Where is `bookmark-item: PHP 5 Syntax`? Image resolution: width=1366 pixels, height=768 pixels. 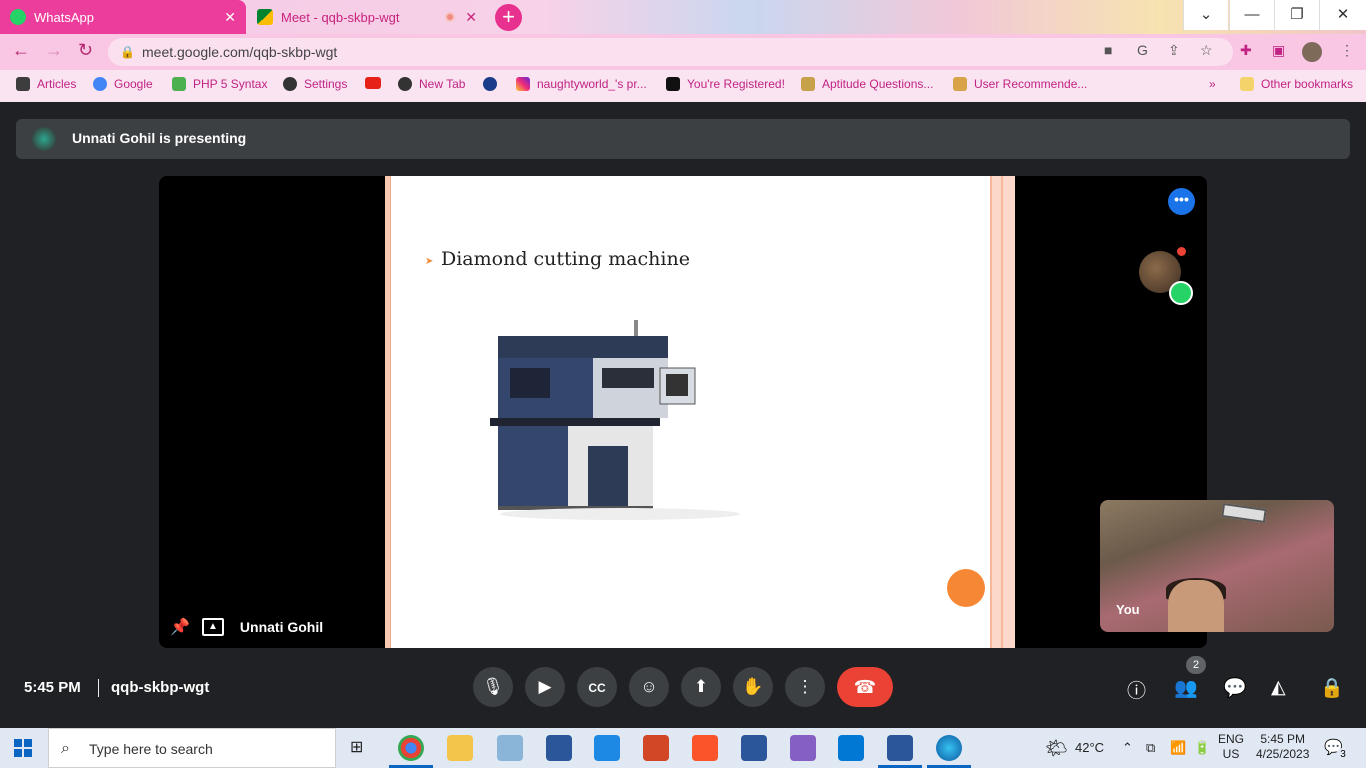
bookmark-item: PHP 5 Syntax is located at coordinates (219, 84).